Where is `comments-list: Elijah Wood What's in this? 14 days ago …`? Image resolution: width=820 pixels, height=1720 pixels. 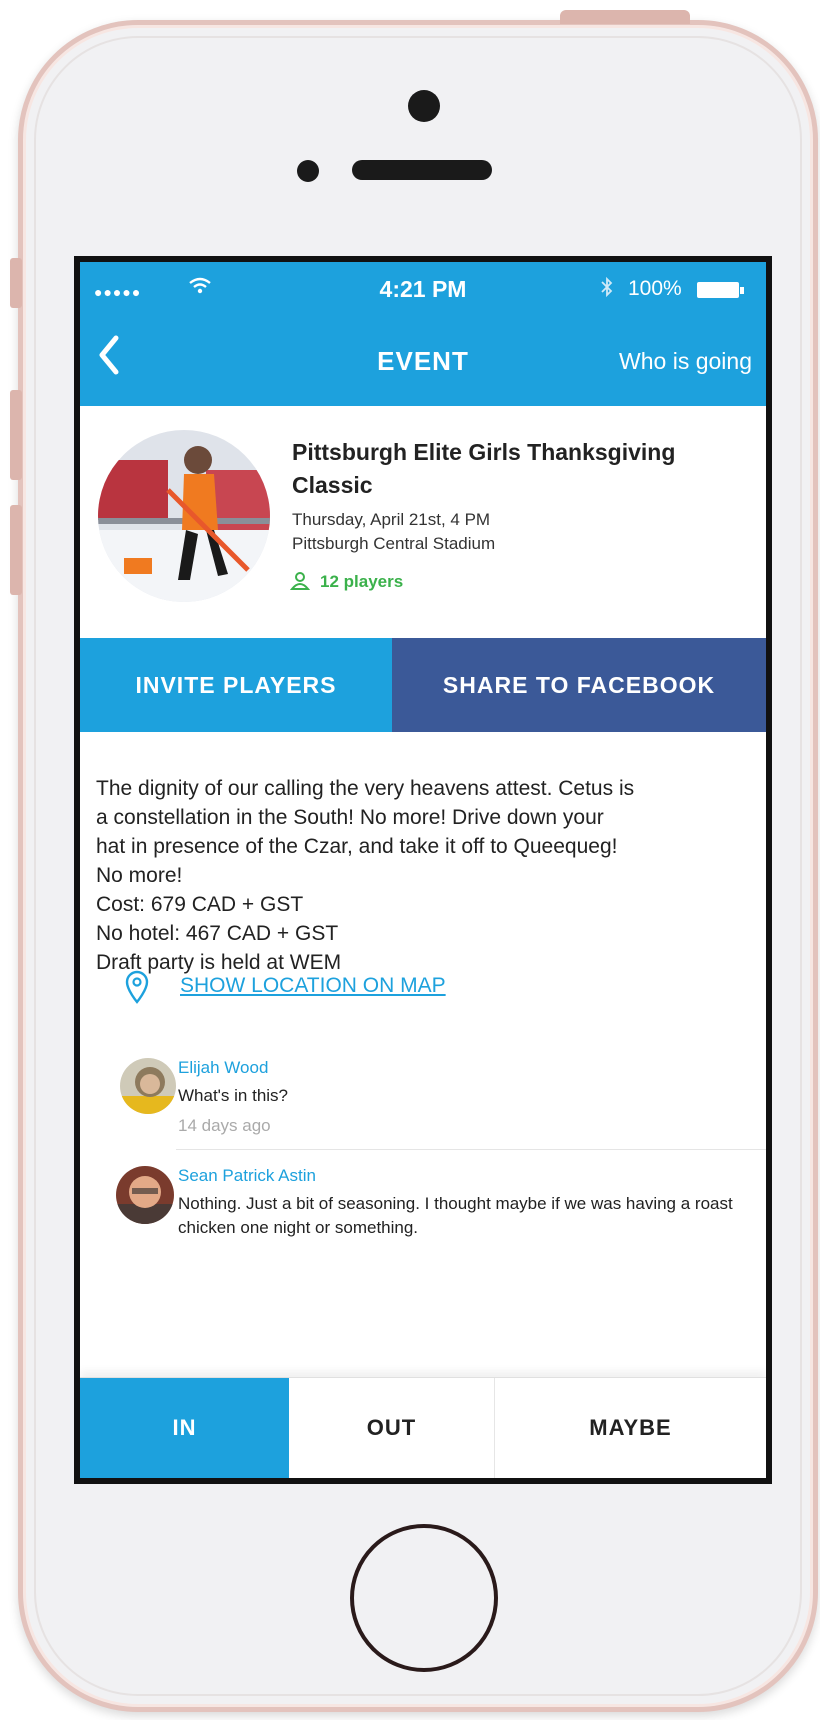
comments-list: Elijah Wood What's in this? 14 days ago … is located at coordinates (423, 1158).